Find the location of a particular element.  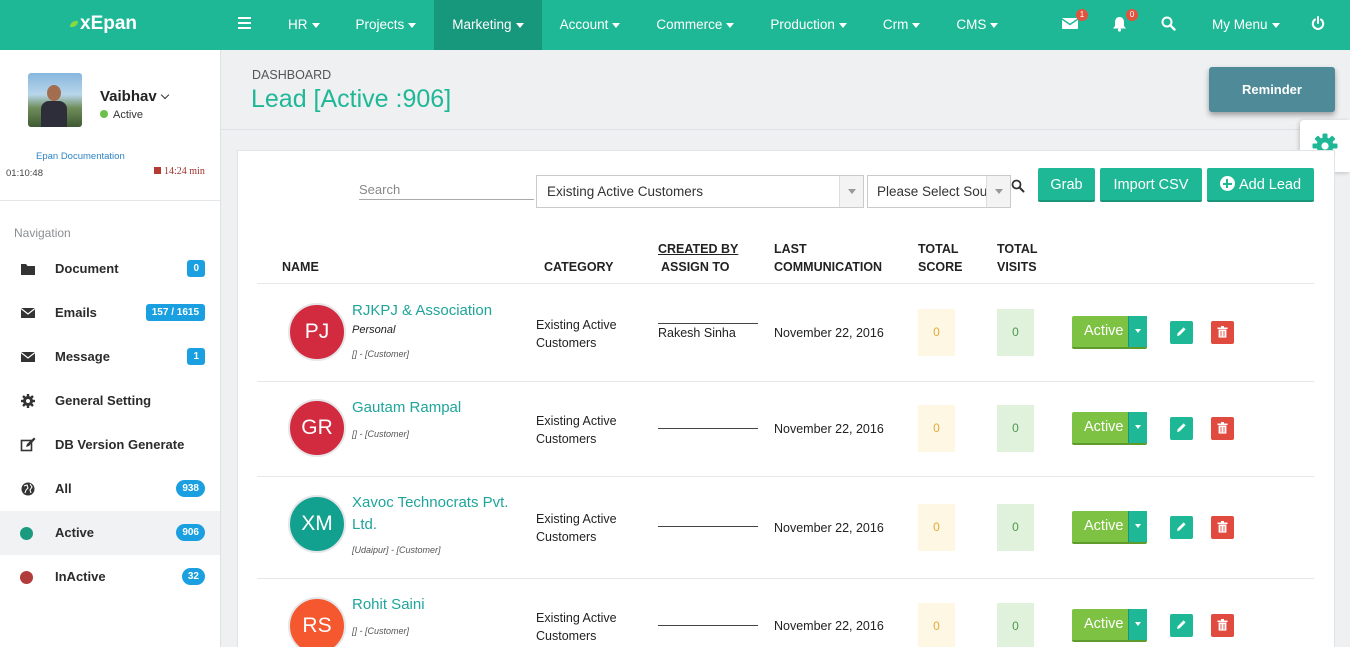

nav-crm: Crm is located at coordinates (902, 25).